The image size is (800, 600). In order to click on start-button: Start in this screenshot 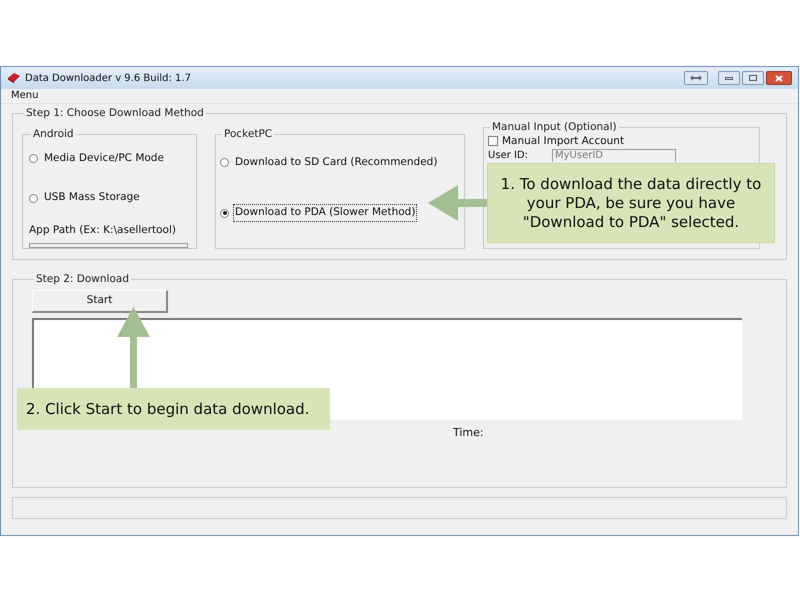, I will do `click(100, 301)`.